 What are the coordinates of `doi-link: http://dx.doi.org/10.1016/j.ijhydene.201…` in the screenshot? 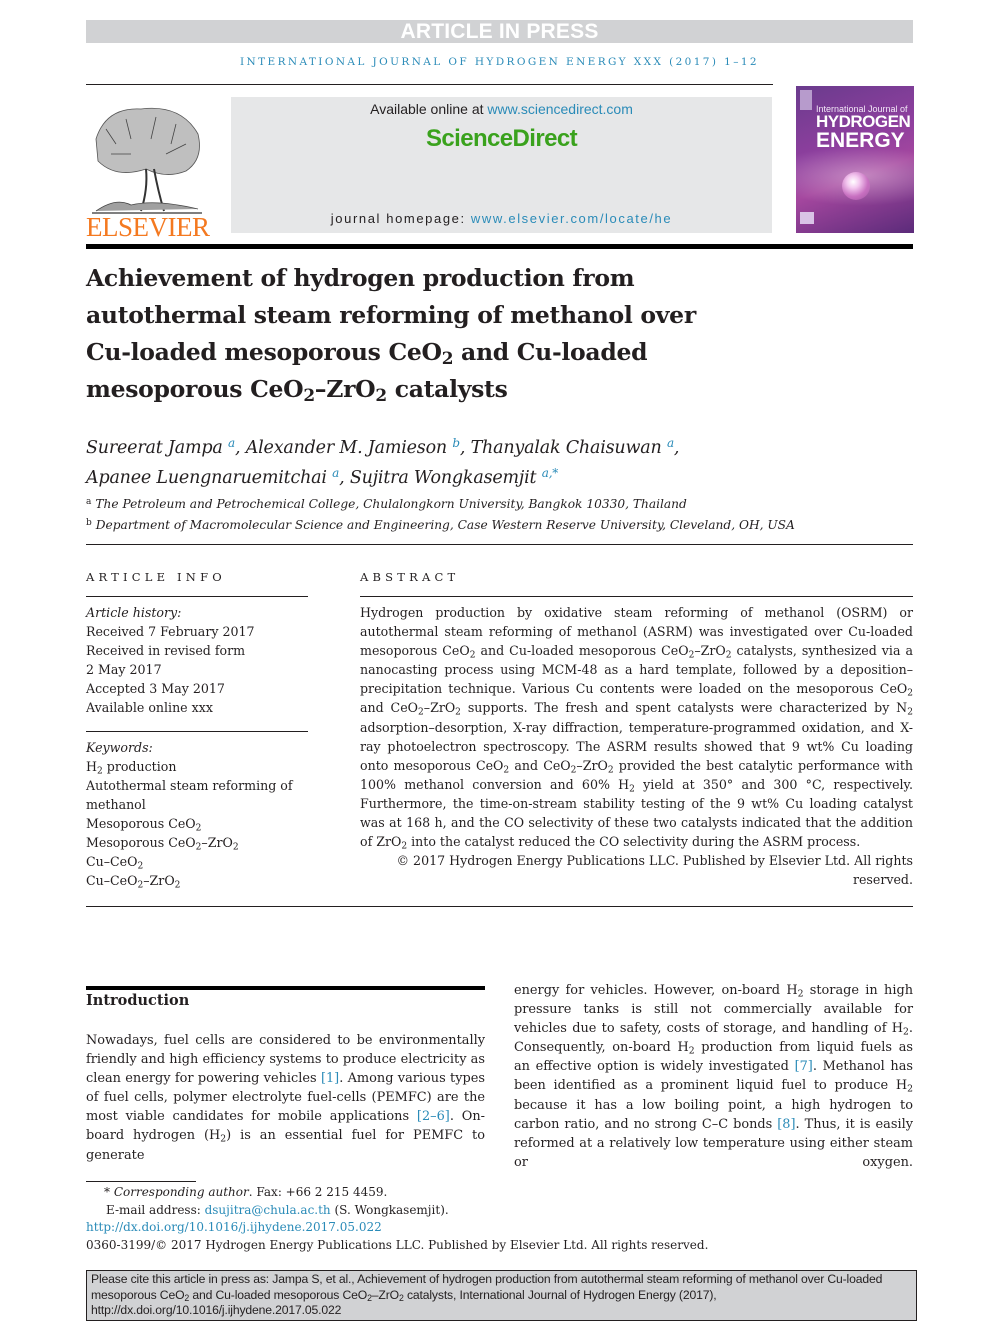 It's located at (234, 1227).